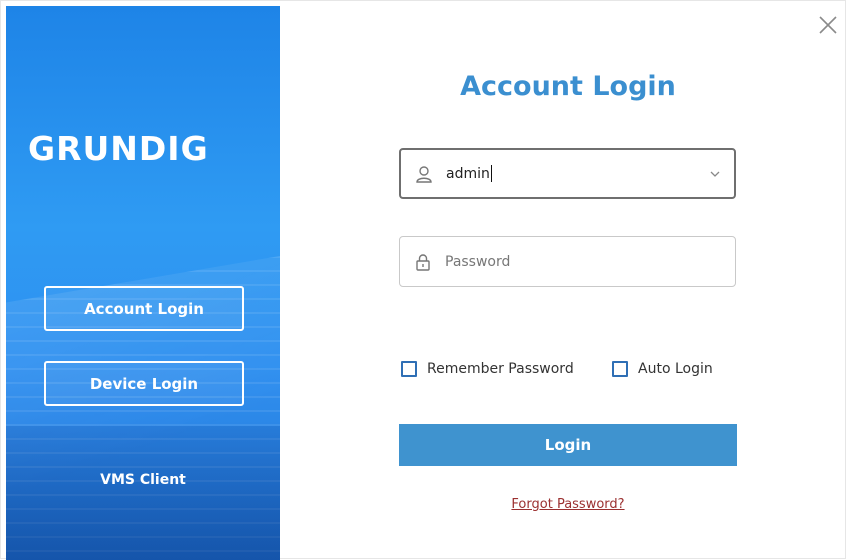  What do you see at coordinates (620, 369) in the screenshot?
I see `auto-login-checkbox` at bounding box center [620, 369].